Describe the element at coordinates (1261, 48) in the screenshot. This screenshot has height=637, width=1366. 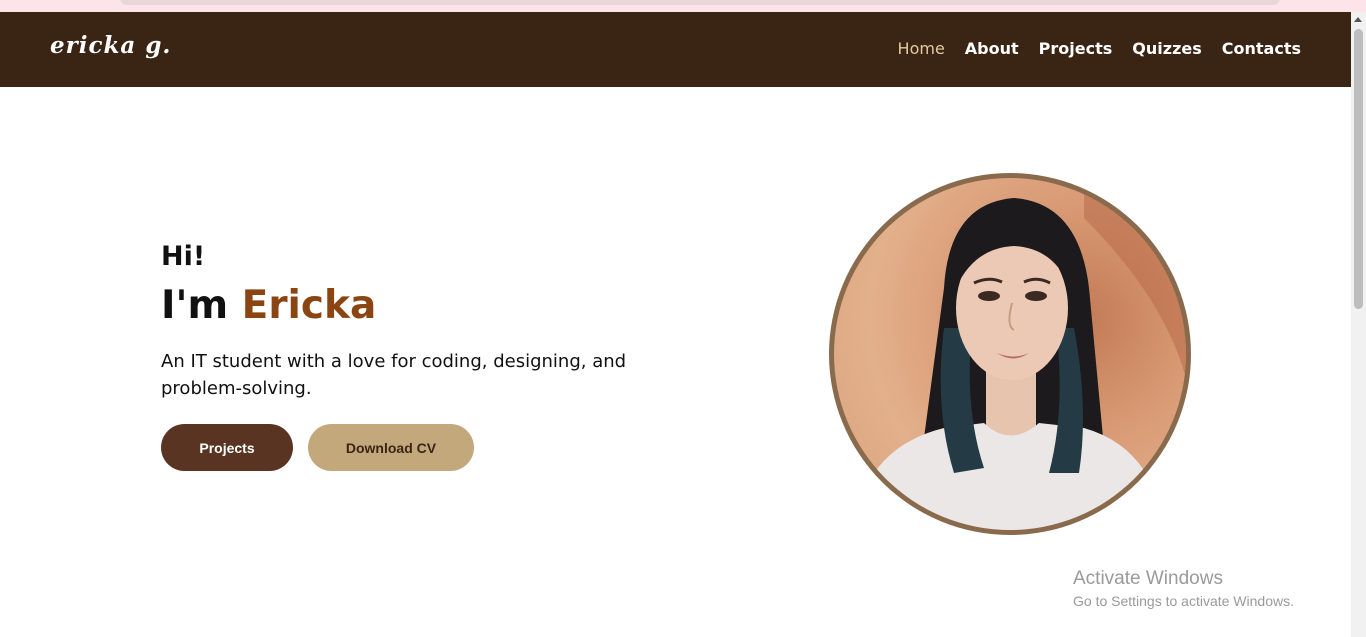
I see `nav-link-contacts: Contacts` at that location.